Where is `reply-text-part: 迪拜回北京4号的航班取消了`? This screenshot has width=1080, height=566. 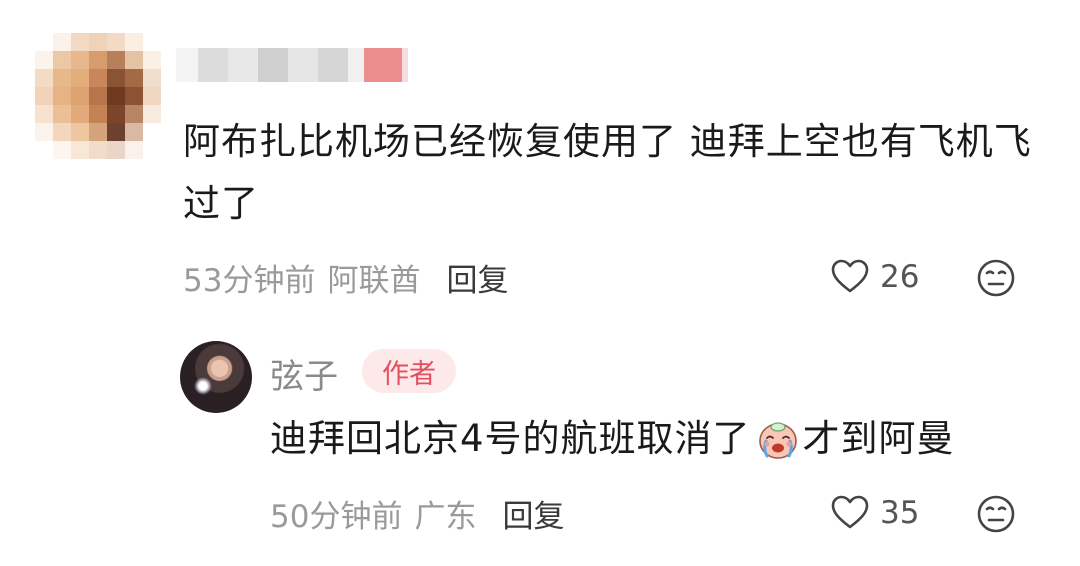 reply-text-part: 迪拜回北京4号的航班取消了 is located at coordinates (510, 438).